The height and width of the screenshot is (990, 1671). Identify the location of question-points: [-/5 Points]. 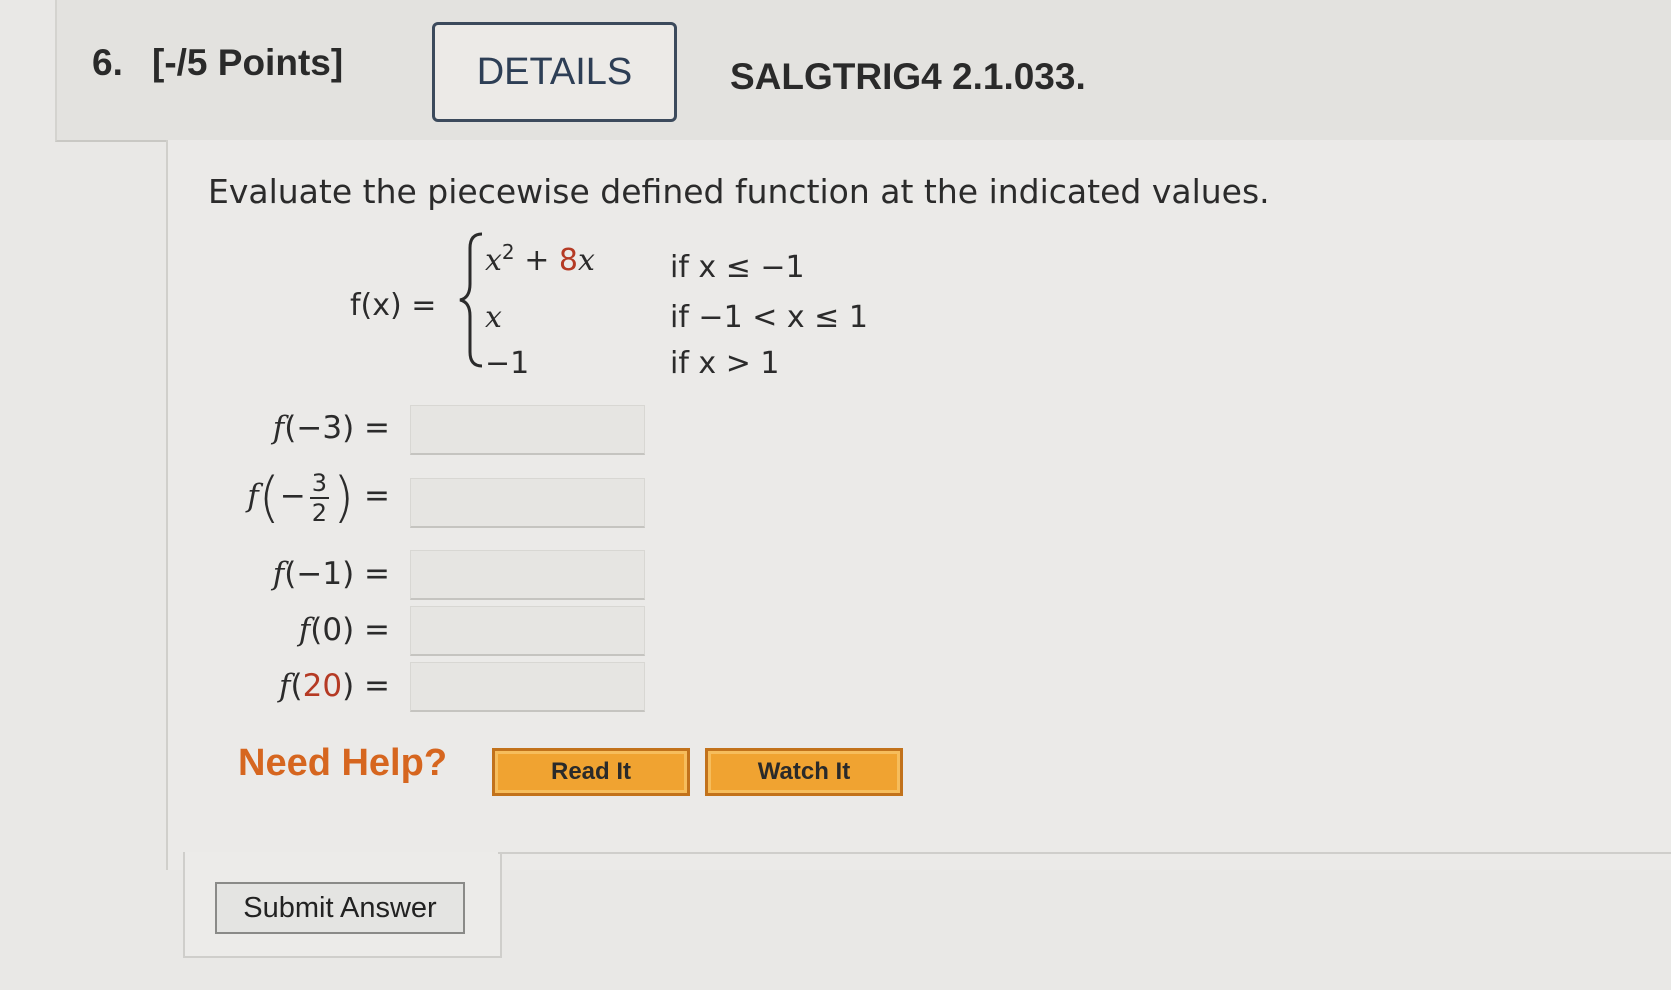
(248, 62).